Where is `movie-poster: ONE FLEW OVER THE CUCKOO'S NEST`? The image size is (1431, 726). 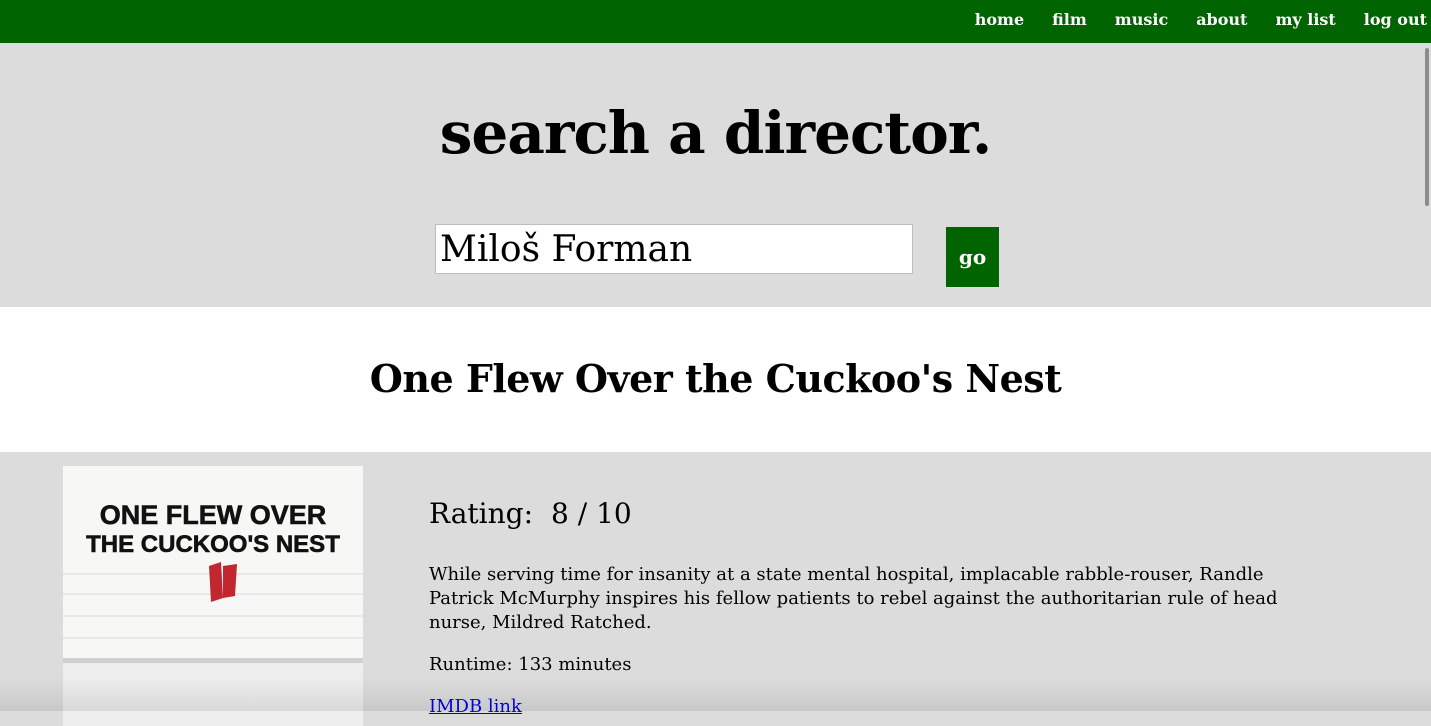
movie-poster: ONE FLEW OVER THE CUCKOO'S NEST is located at coordinates (213, 596).